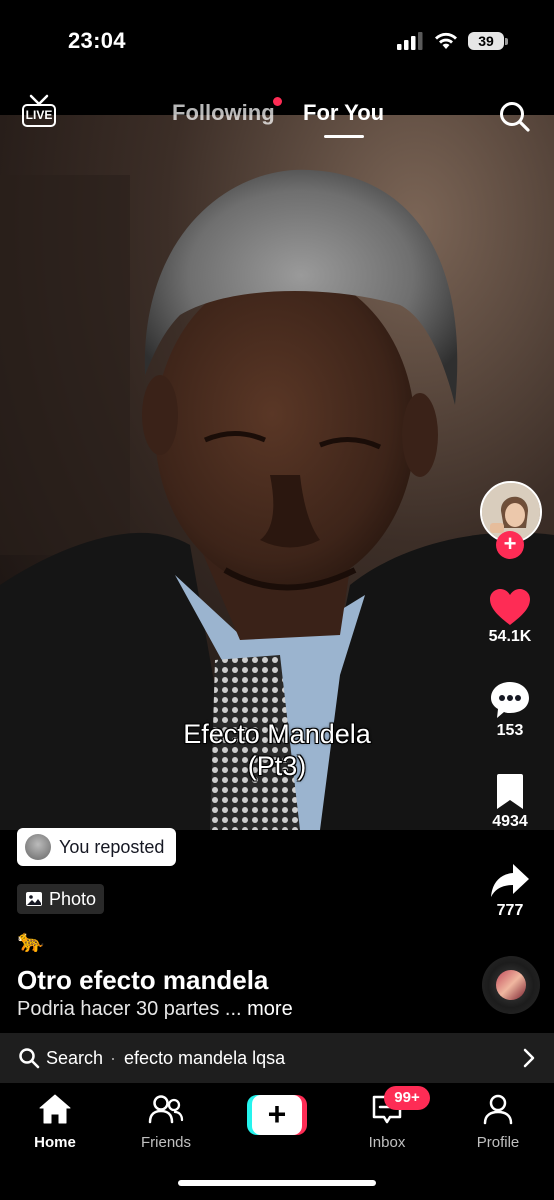 The image size is (554, 1200). Describe the element at coordinates (510, 607) in the screenshot. I see `heart-icon` at that location.